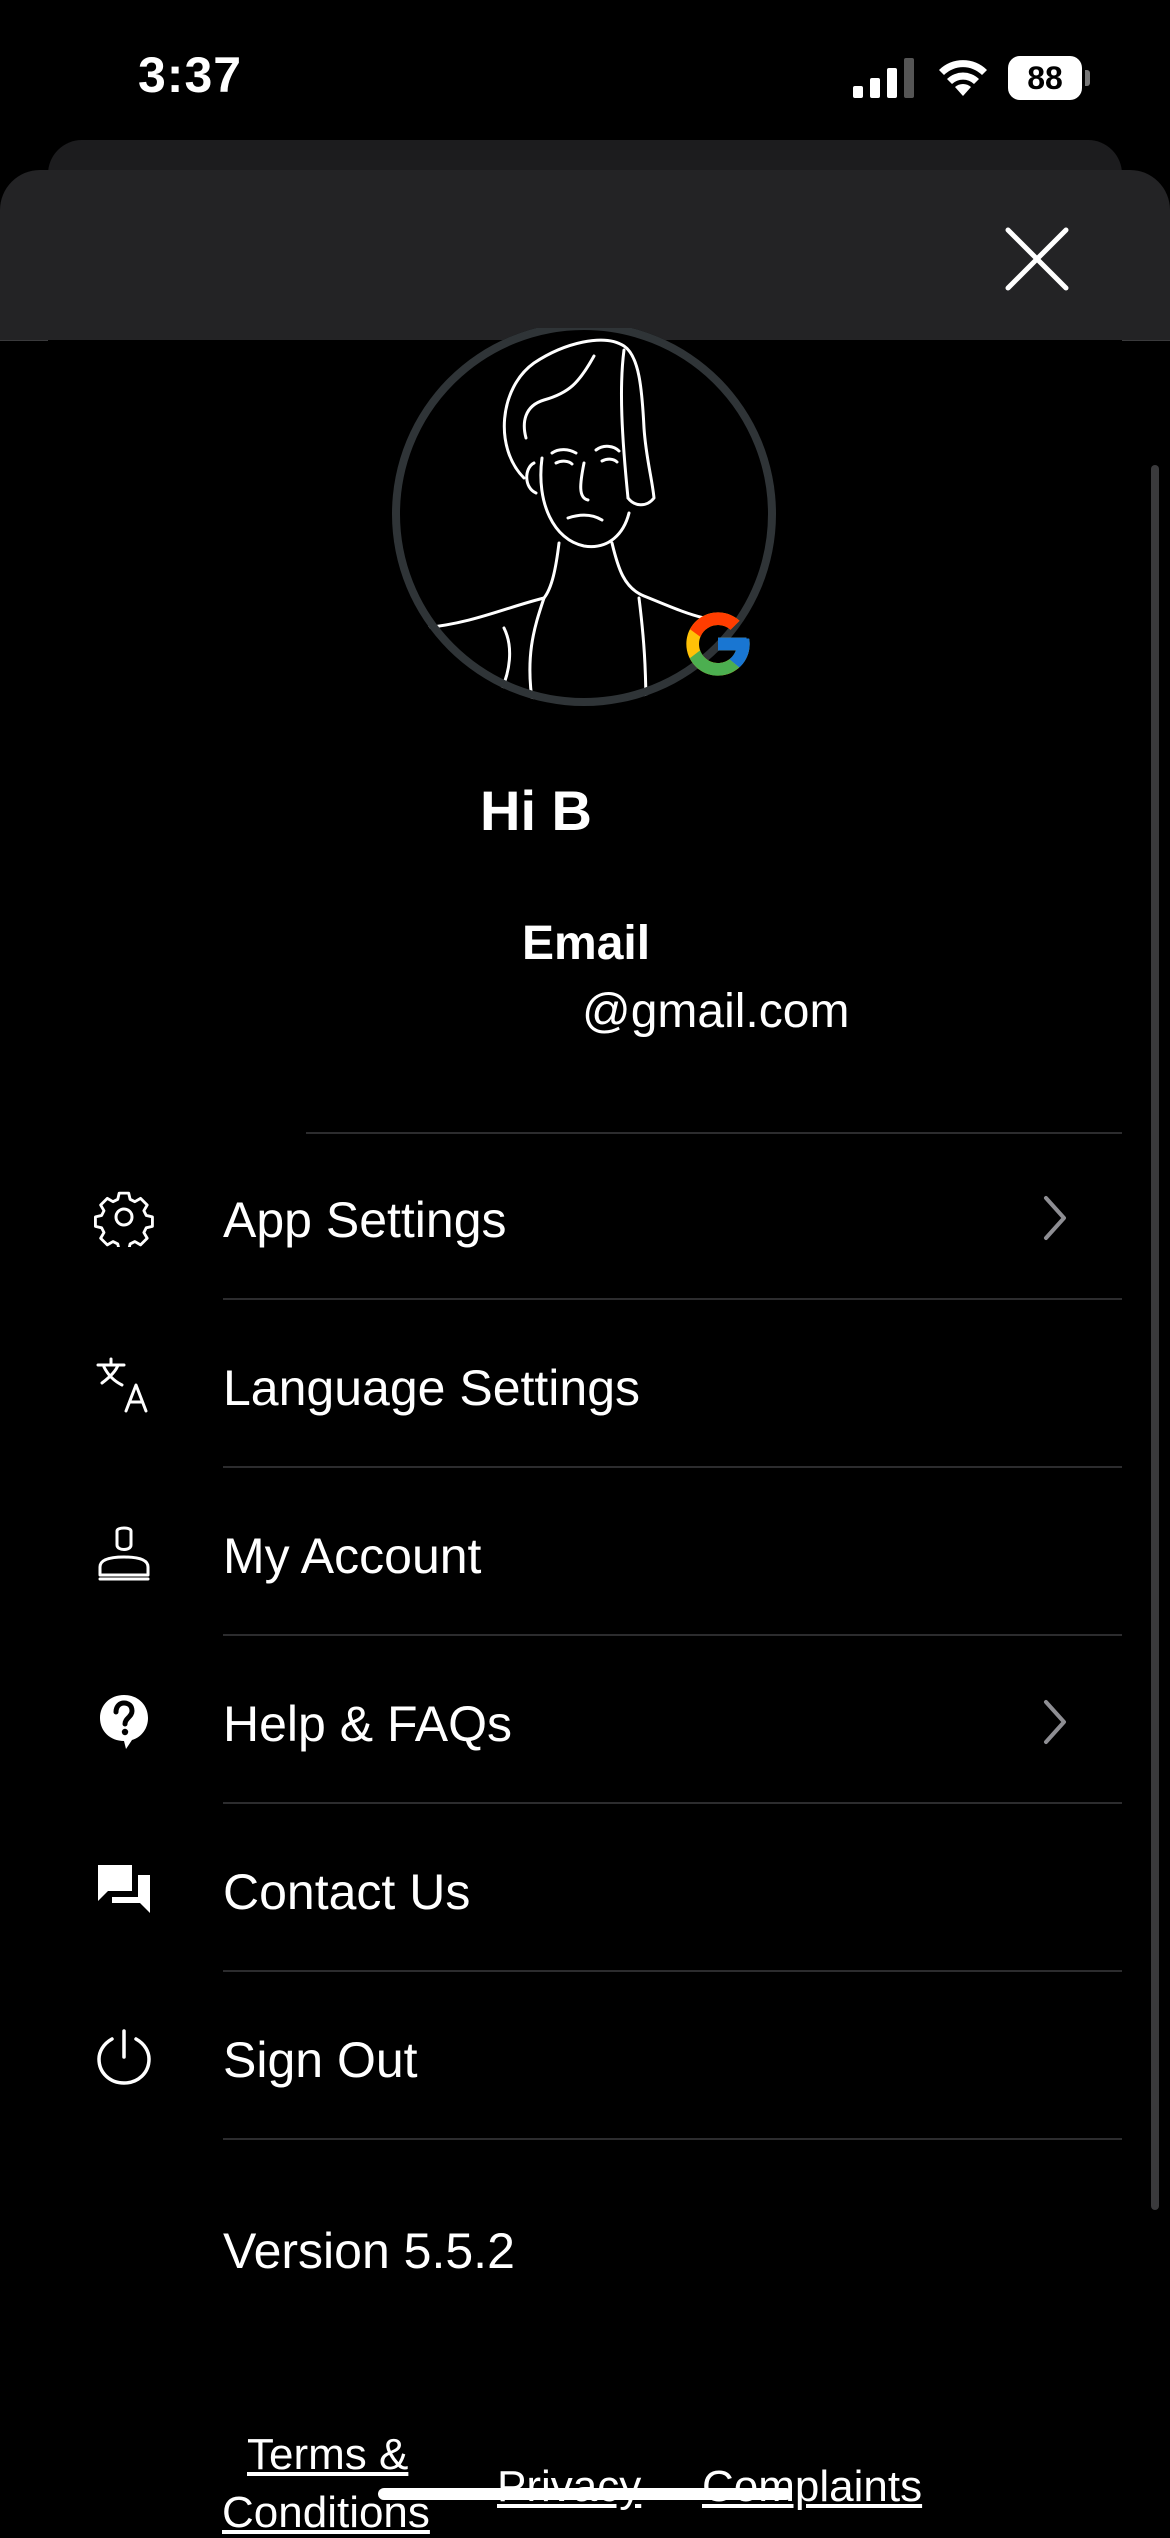  Describe the element at coordinates (585, 1553) in the screenshot. I see `menu-item-my-account: My Account` at that location.